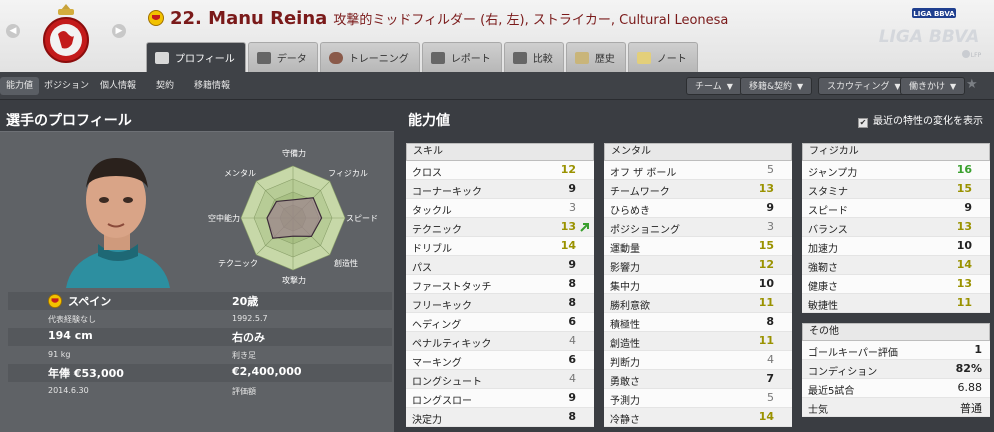  Describe the element at coordinates (568, 169) in the screenshot. I see `attribute-value: 12` at that location.